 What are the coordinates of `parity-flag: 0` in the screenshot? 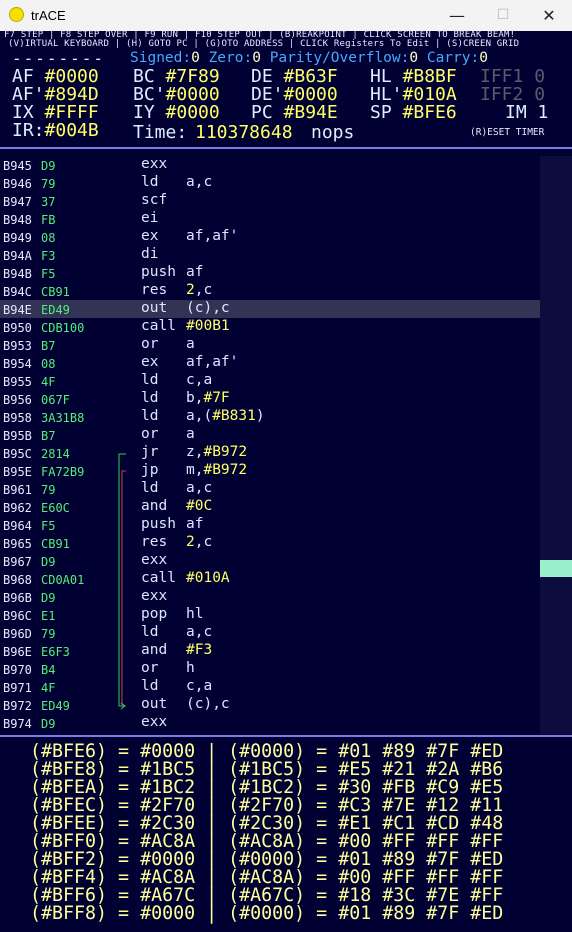 It's located at (413, 58).